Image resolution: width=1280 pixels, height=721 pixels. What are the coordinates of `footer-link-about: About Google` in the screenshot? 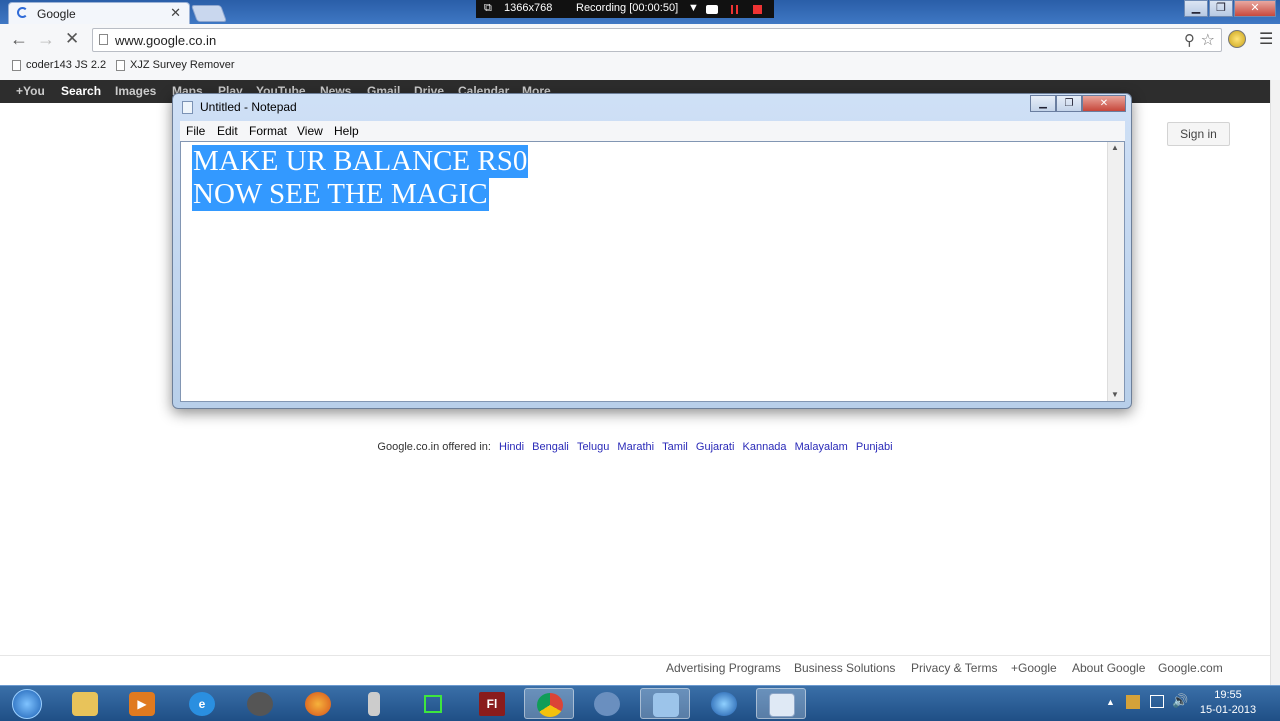 It's located at (1108, 668).